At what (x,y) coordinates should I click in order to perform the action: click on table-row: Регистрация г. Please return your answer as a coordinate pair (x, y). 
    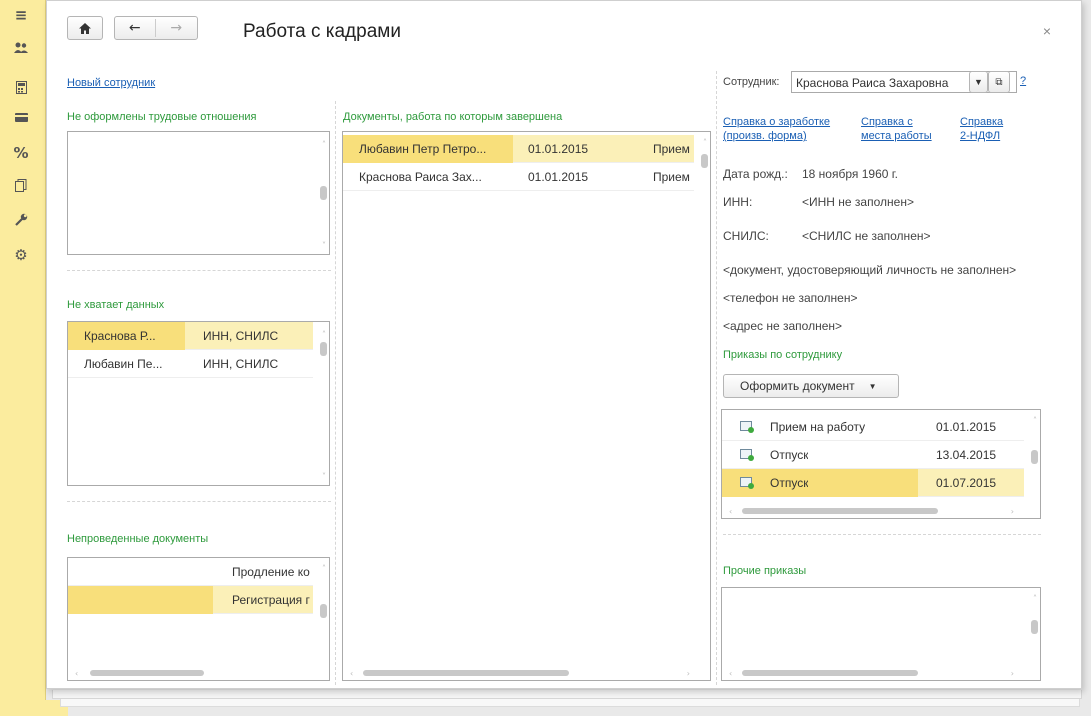
    Looking at the image, I should click on (190, 600).